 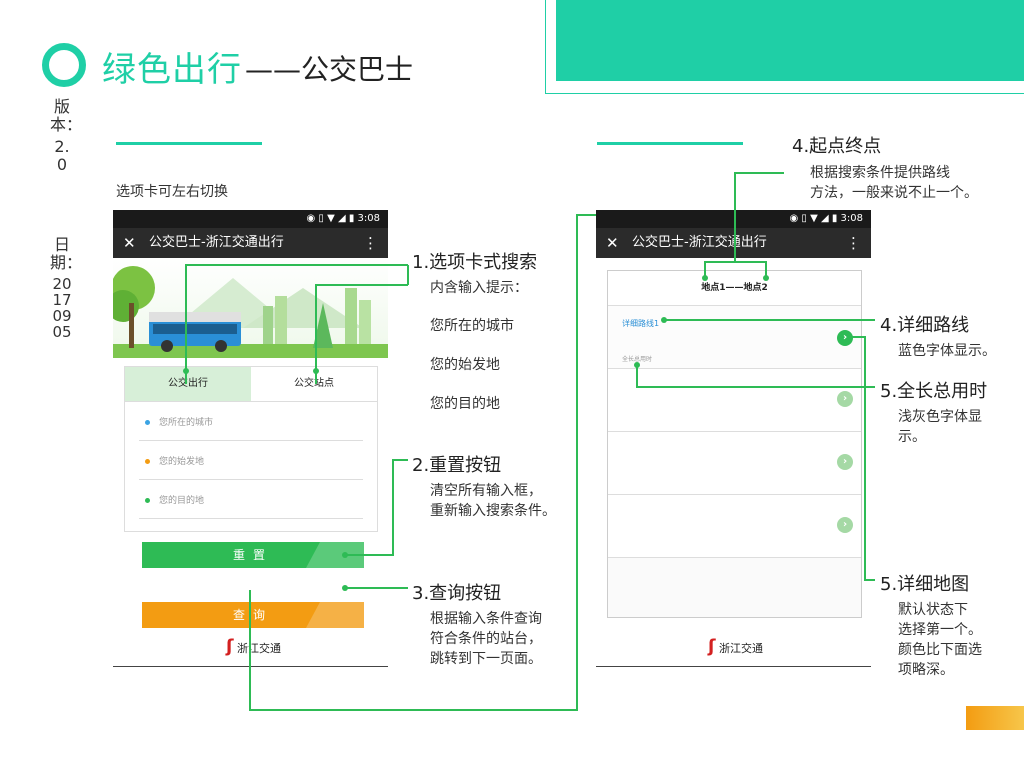 I want to click on annotation-2-line: 清空所有输入框，, so click(x=486, y=491).